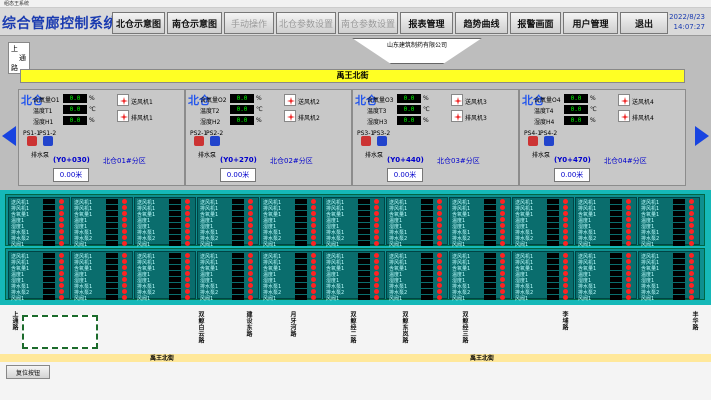 The image size is (711, 400). I want to click on nav-button-1: 北仓示意图, so click(138, 23).